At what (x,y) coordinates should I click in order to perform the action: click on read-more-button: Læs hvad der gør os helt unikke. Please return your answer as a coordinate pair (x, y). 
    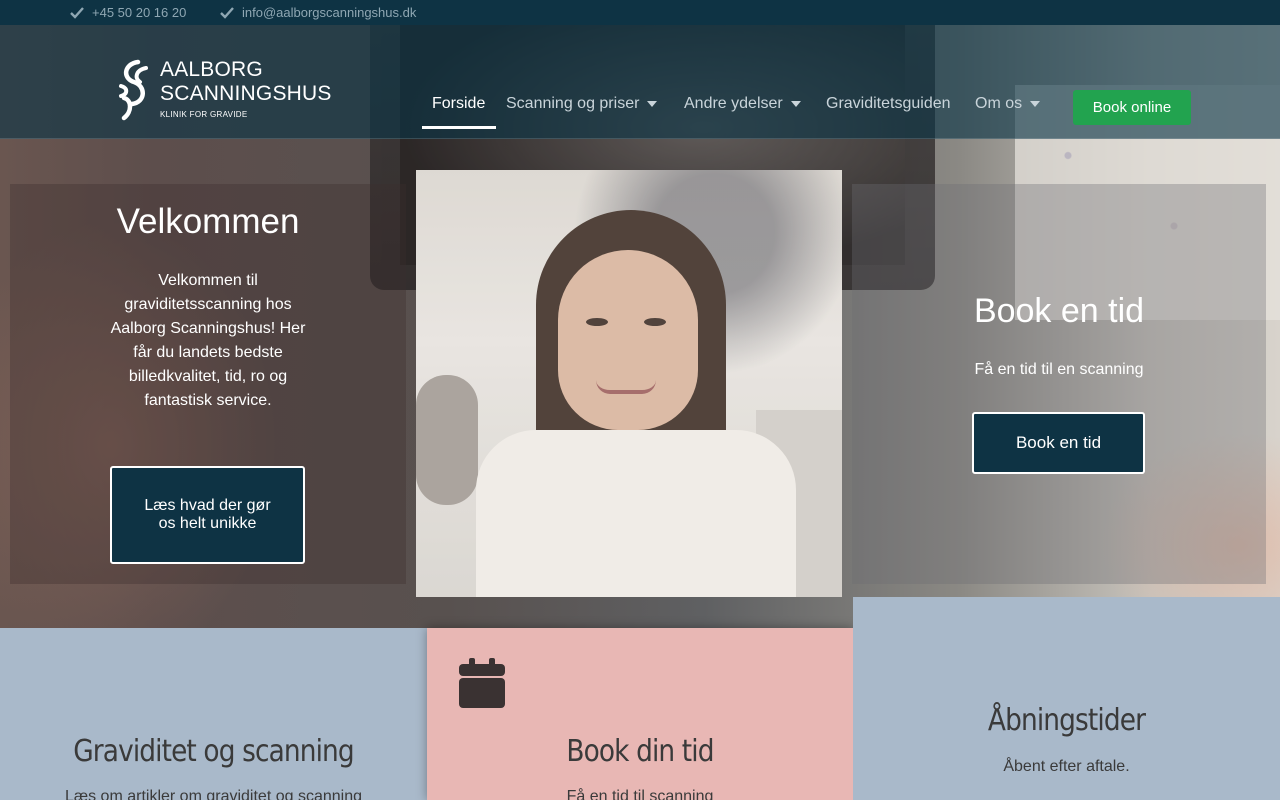
    Looking at the image, I should click on (207, 515).